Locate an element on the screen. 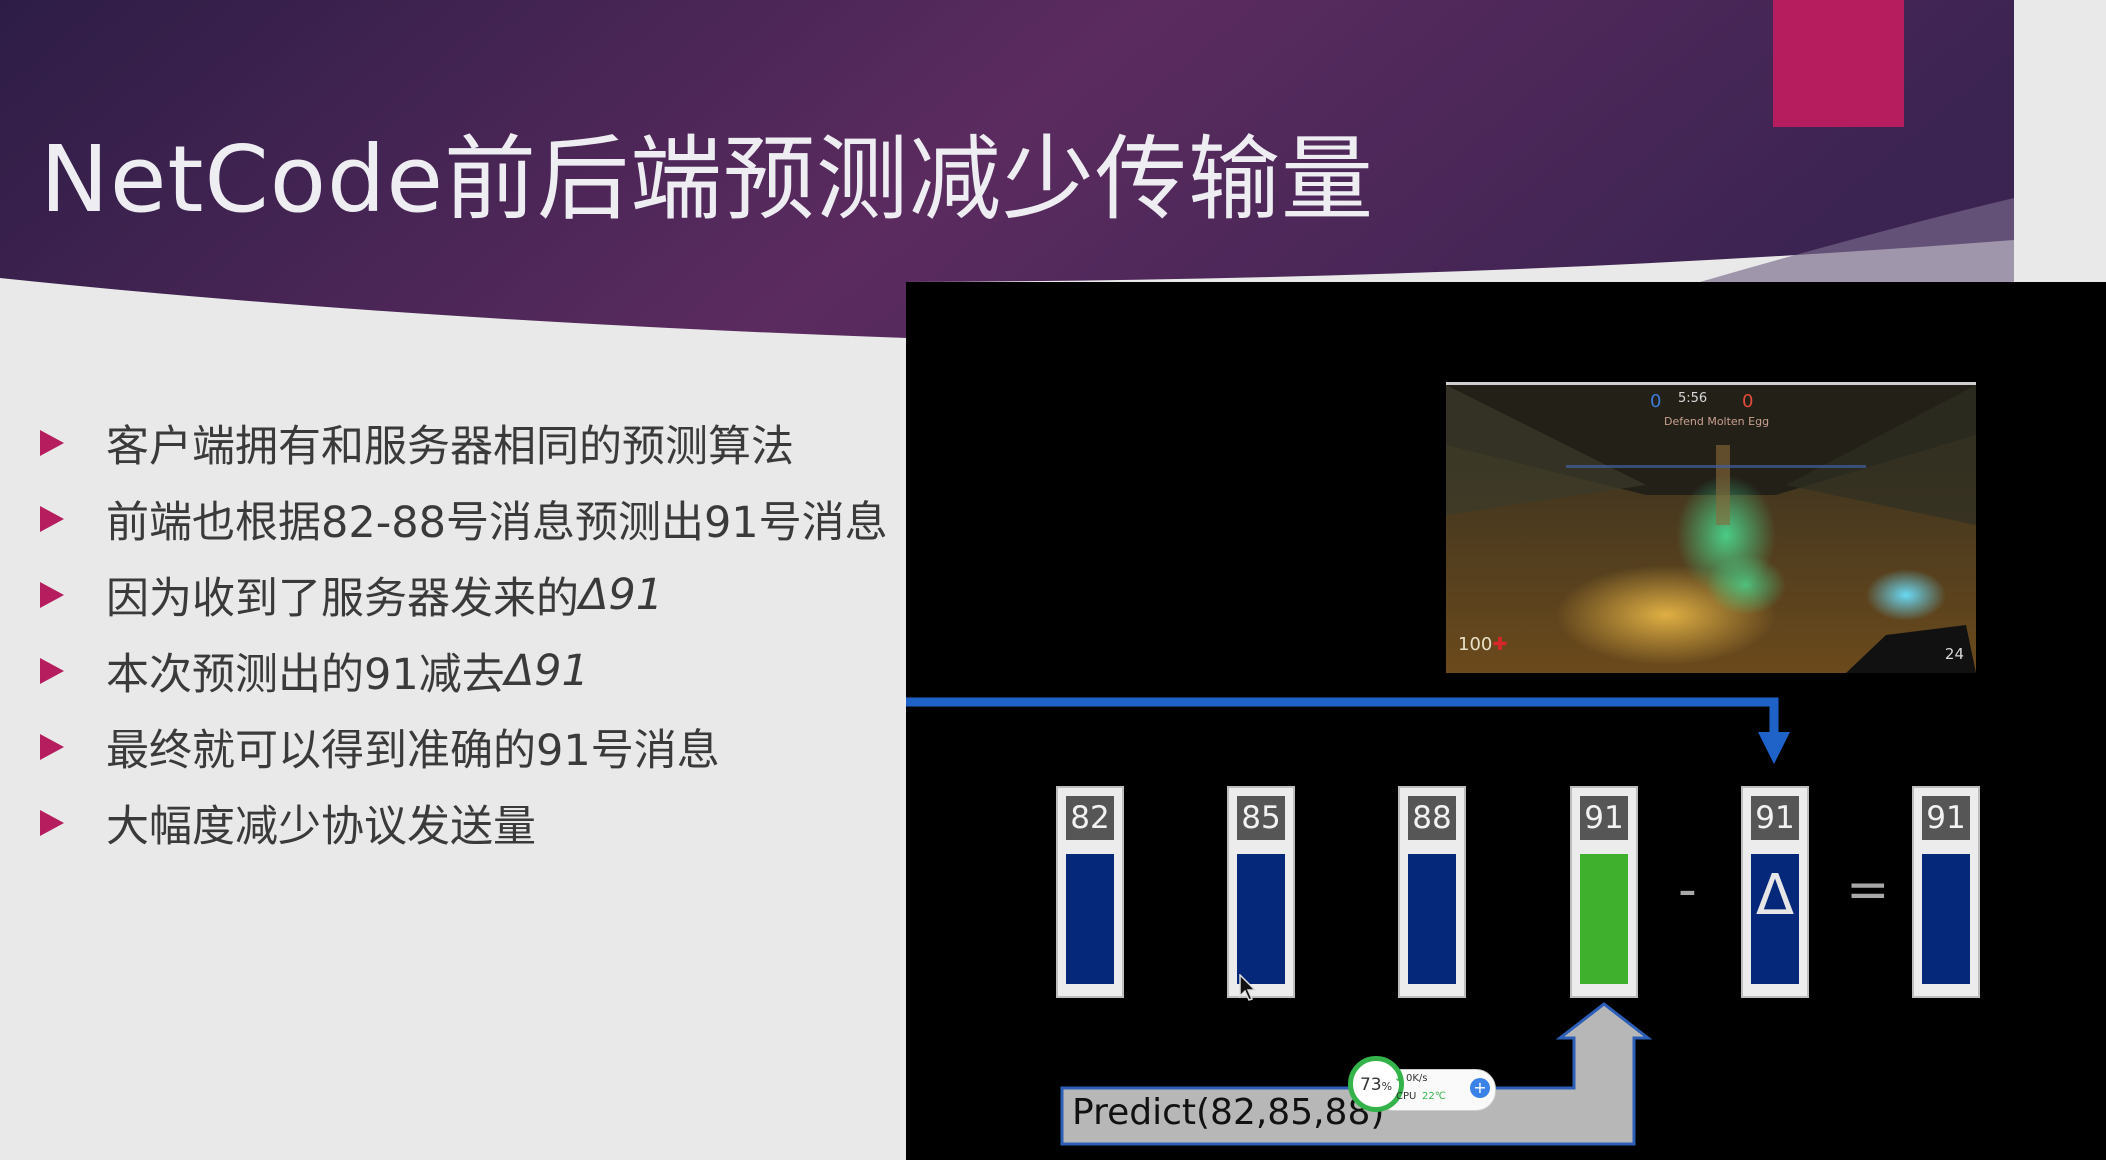  memory-percent: 73 is located at coordinates (1370, 1085).